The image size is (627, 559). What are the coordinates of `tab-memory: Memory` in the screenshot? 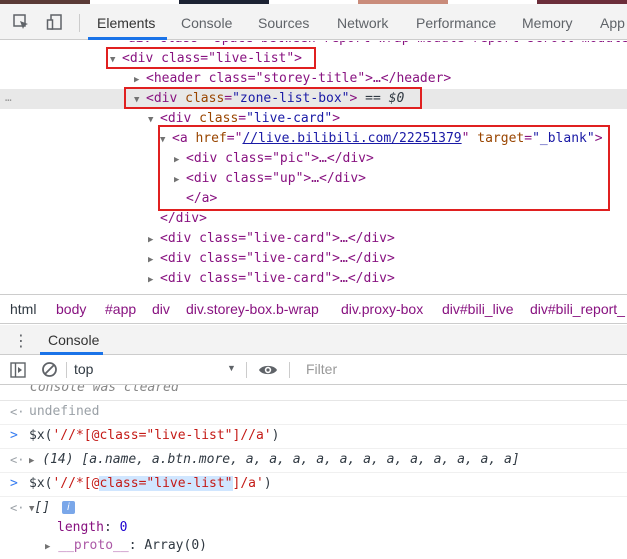 It's located at (547, 23).